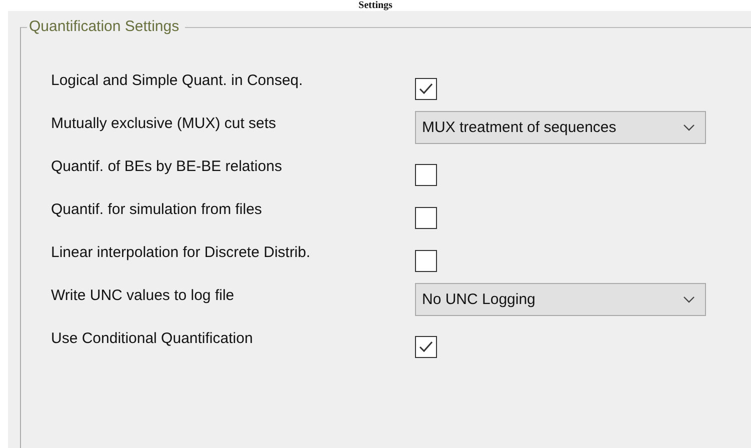 This screenshot has width=751, height=448. What do you see at coordinates (560, 127) in the screenshot?
I see `dropdown: MUX treatment of sequences` at bounding box center [560, 127].